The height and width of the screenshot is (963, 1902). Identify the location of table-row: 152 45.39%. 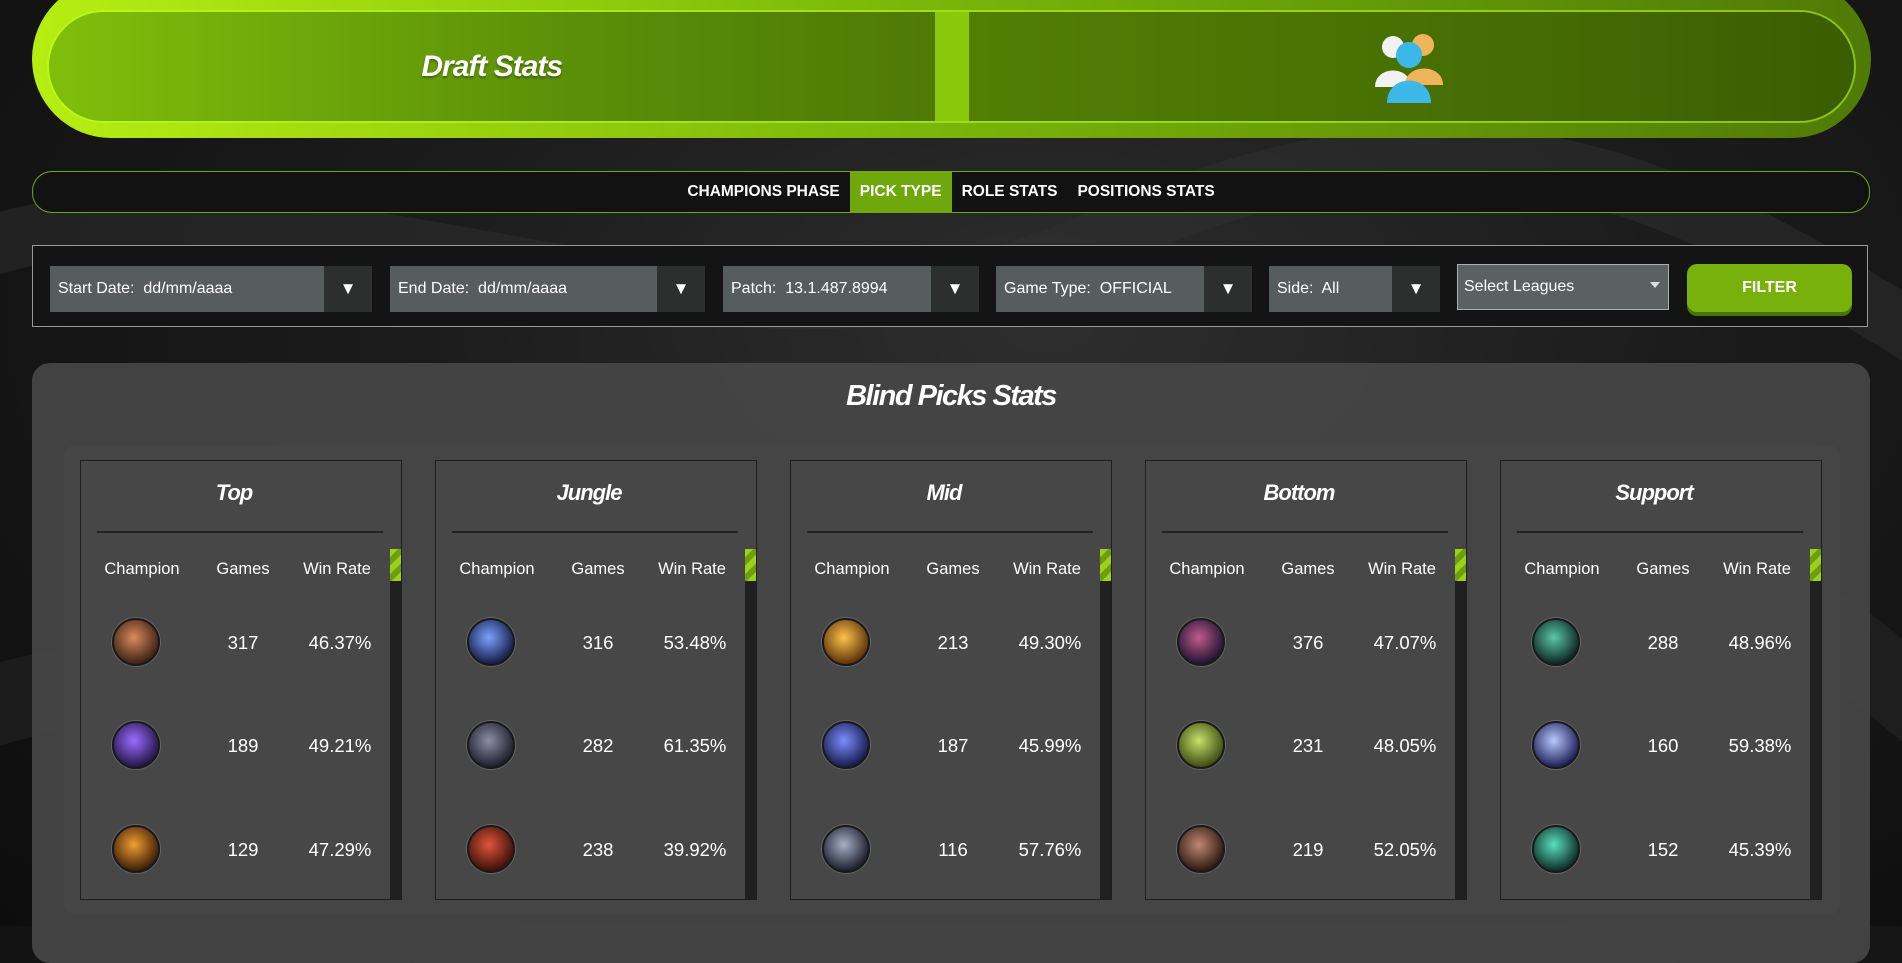
(1656, 855).